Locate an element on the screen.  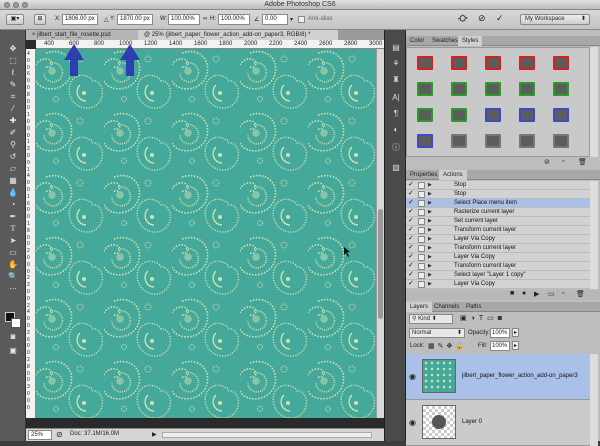
history-panel-icon: ▤ is located at coordinates (396, 48).